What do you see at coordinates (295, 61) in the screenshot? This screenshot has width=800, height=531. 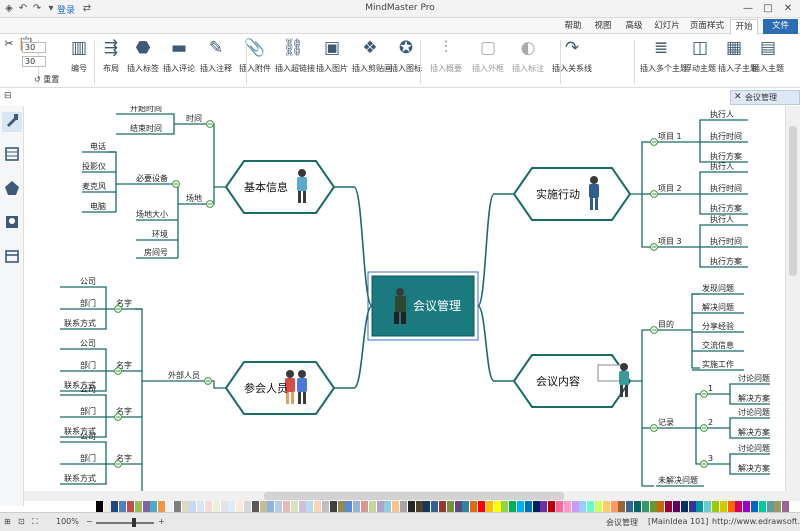 I see `ribbon-button-11: ⛓ 插入超链接` at bounding box center [295, 61].